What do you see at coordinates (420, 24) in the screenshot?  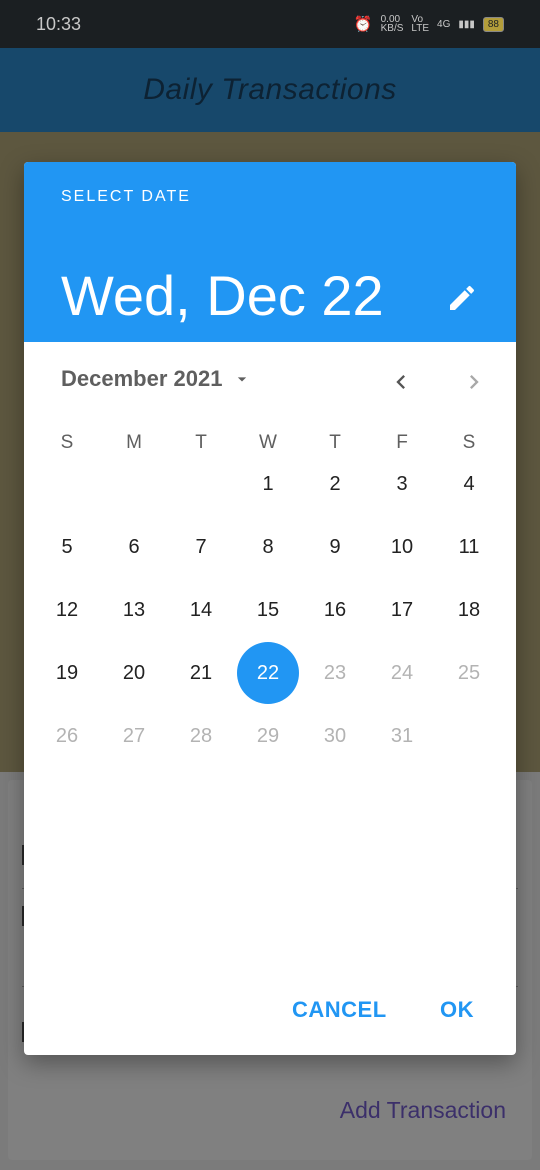 I see `volte-indicator: Vo LTE` at bounding box center [420, 24].